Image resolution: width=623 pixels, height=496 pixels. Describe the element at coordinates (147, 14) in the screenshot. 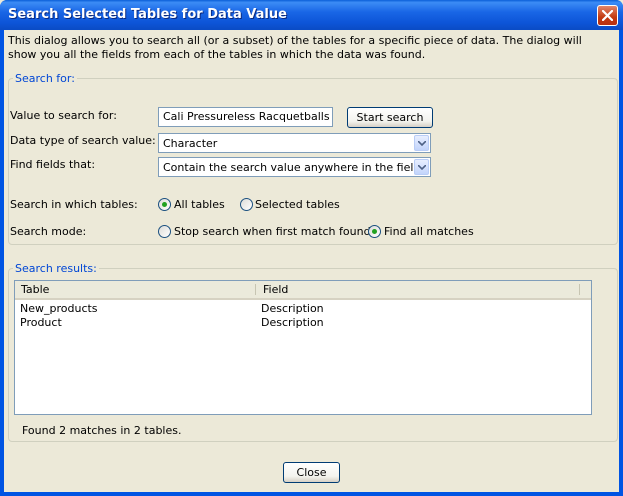

I see `window-title: Search Selected Tables for Data Value` at that location.